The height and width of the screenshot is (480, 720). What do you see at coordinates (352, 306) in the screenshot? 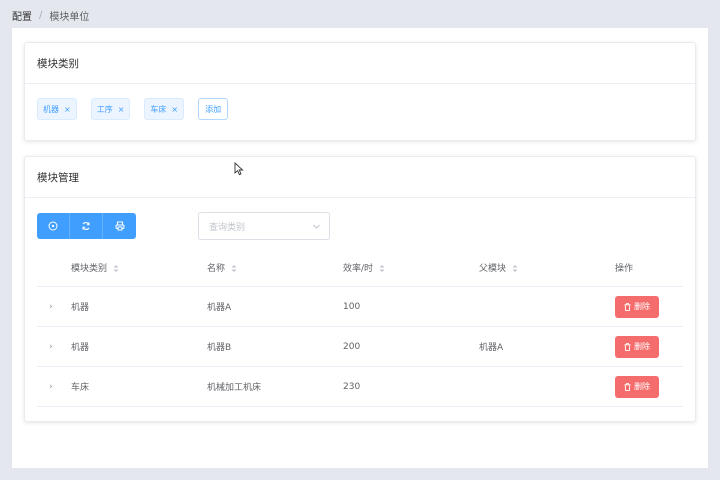
I see `cell-efficiency: 100` at bounding box center [352, 306].